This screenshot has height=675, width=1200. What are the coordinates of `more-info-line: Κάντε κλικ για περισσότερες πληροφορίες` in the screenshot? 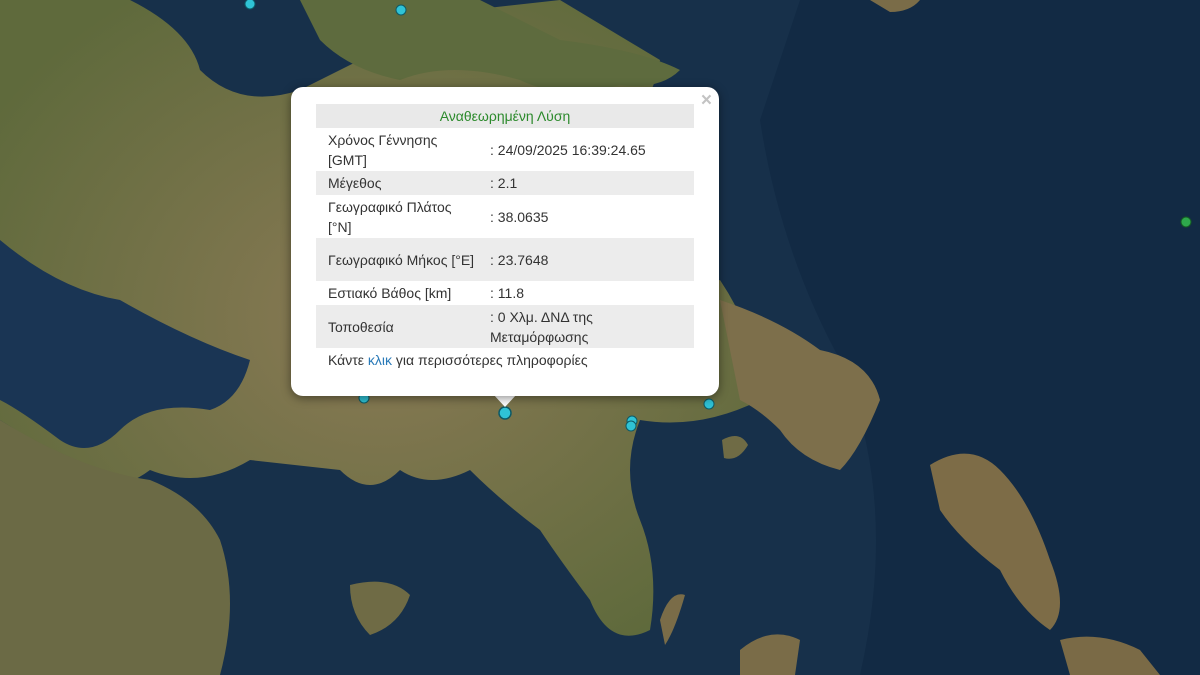 It's located at (505, 360).